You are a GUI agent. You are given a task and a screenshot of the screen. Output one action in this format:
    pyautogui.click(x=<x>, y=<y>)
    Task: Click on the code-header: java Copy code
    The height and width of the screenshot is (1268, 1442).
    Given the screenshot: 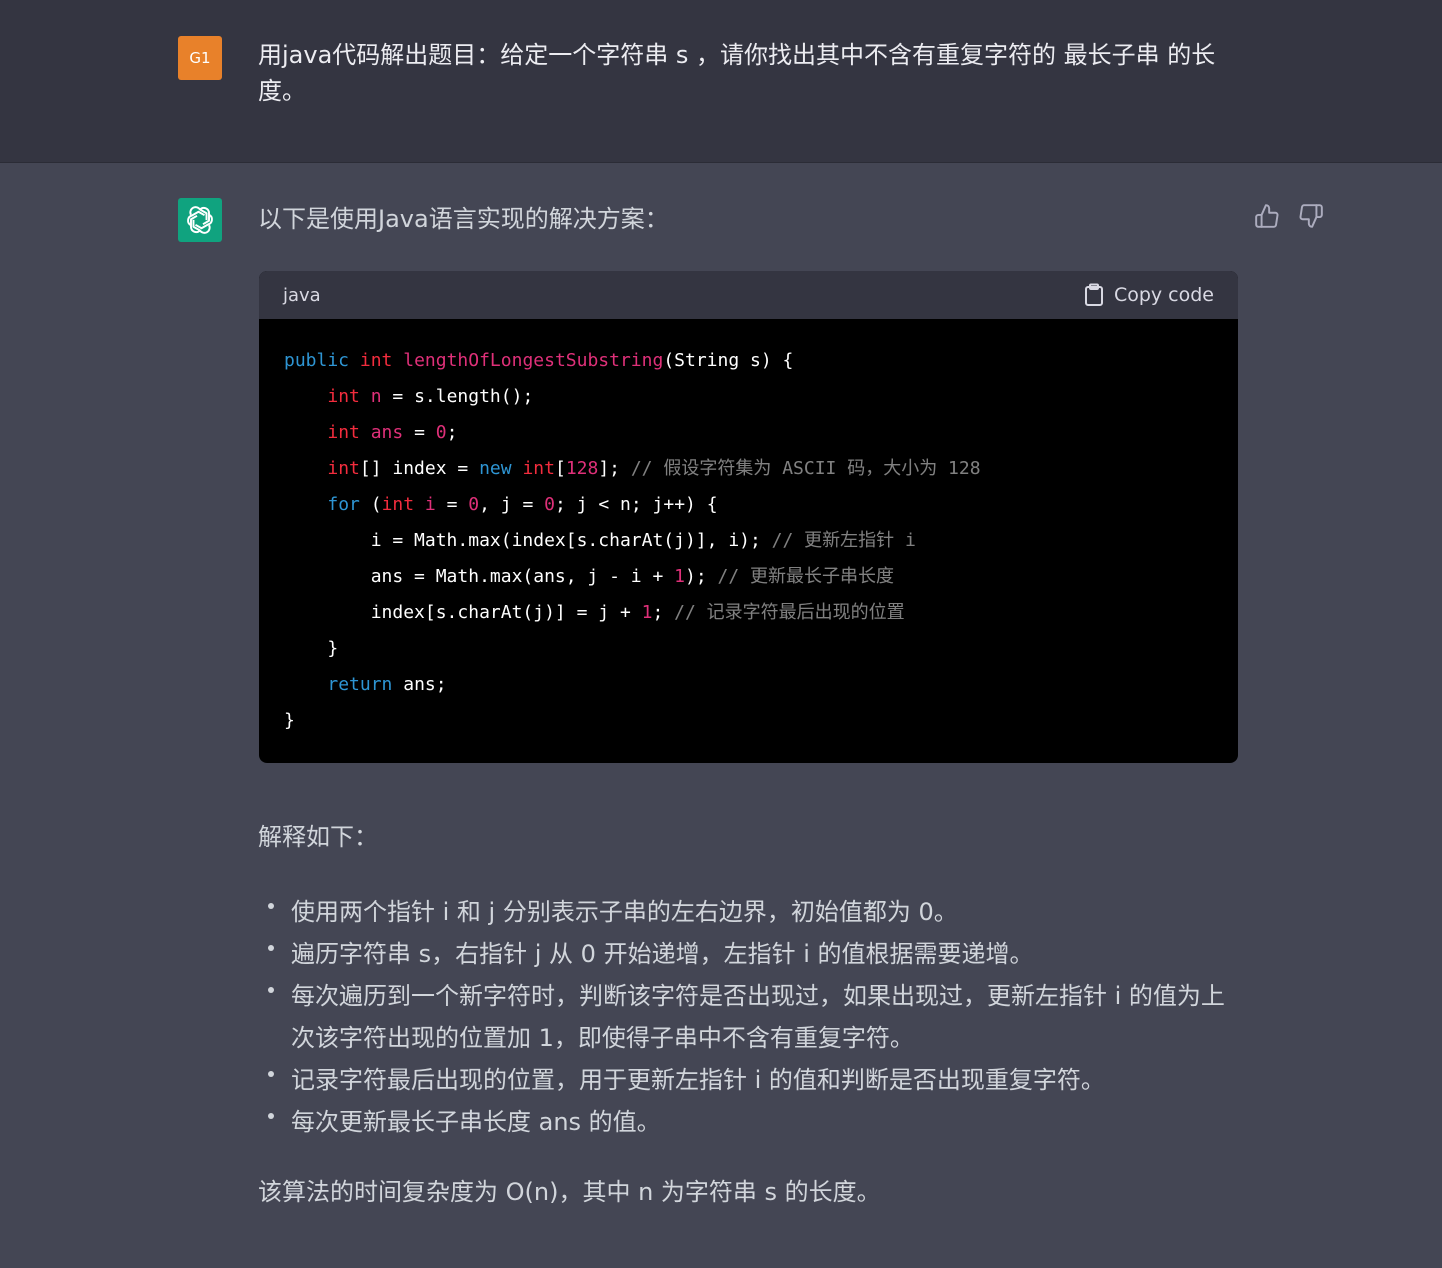 What is the action you would take?
    pyautogui.click(x=748, y=295)
    